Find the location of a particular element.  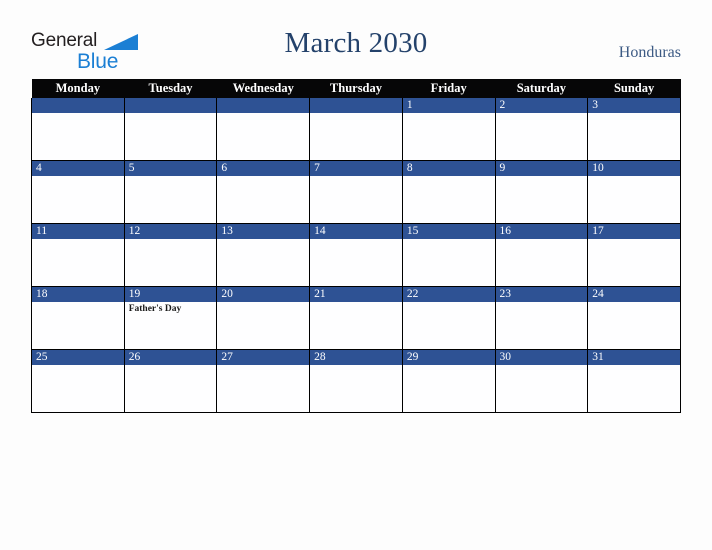

day-cell-content: 12 is located at coordinates (170, 255).